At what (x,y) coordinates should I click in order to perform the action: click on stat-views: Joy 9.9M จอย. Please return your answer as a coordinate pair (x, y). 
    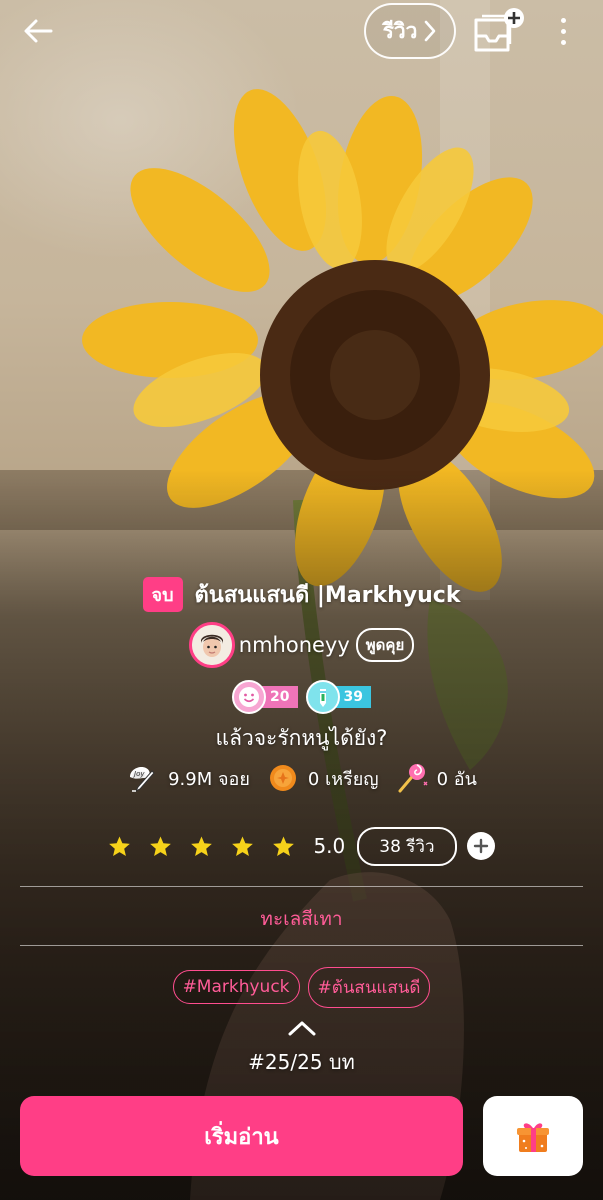
    Looking at the image, I should click on (188, 778).